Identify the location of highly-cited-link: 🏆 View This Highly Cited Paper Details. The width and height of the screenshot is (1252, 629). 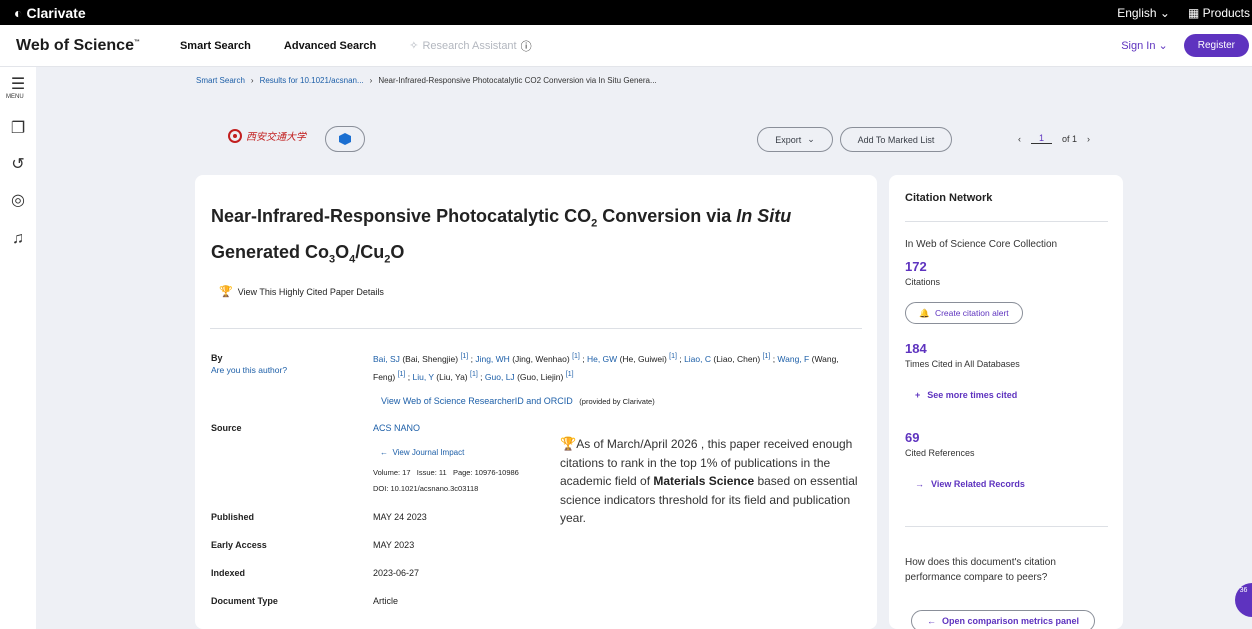
(301, 291).